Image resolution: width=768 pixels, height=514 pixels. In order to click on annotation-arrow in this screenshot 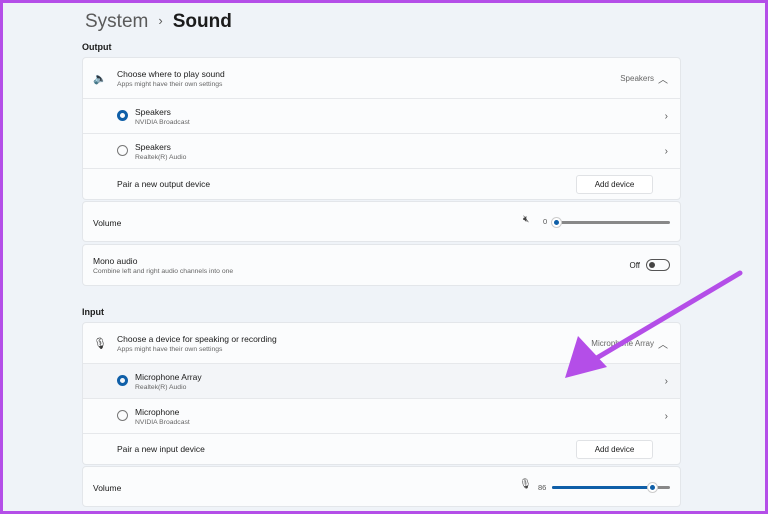, I will do `click(654, 324)`.